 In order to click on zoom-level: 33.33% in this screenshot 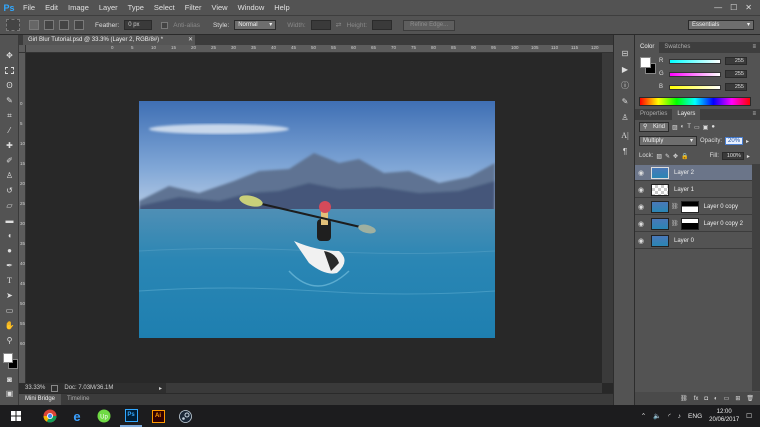, I will do `click(35, 388)`.